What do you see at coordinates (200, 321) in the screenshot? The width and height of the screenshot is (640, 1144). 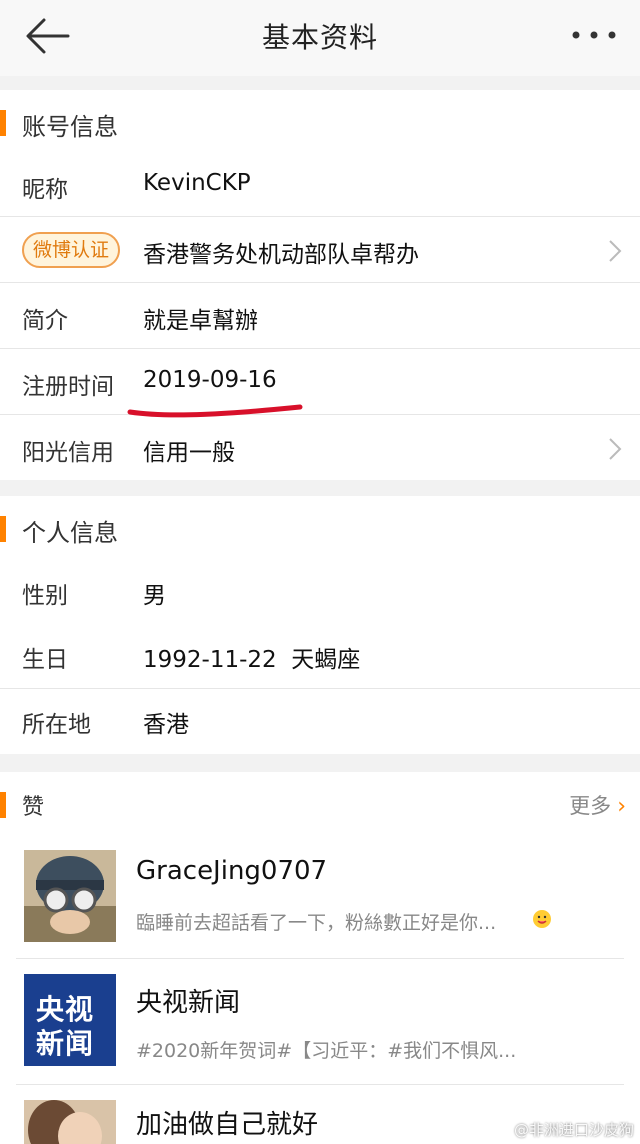 I see `intro-value: 就是卓幫辦` at bounding box center [200, 321].